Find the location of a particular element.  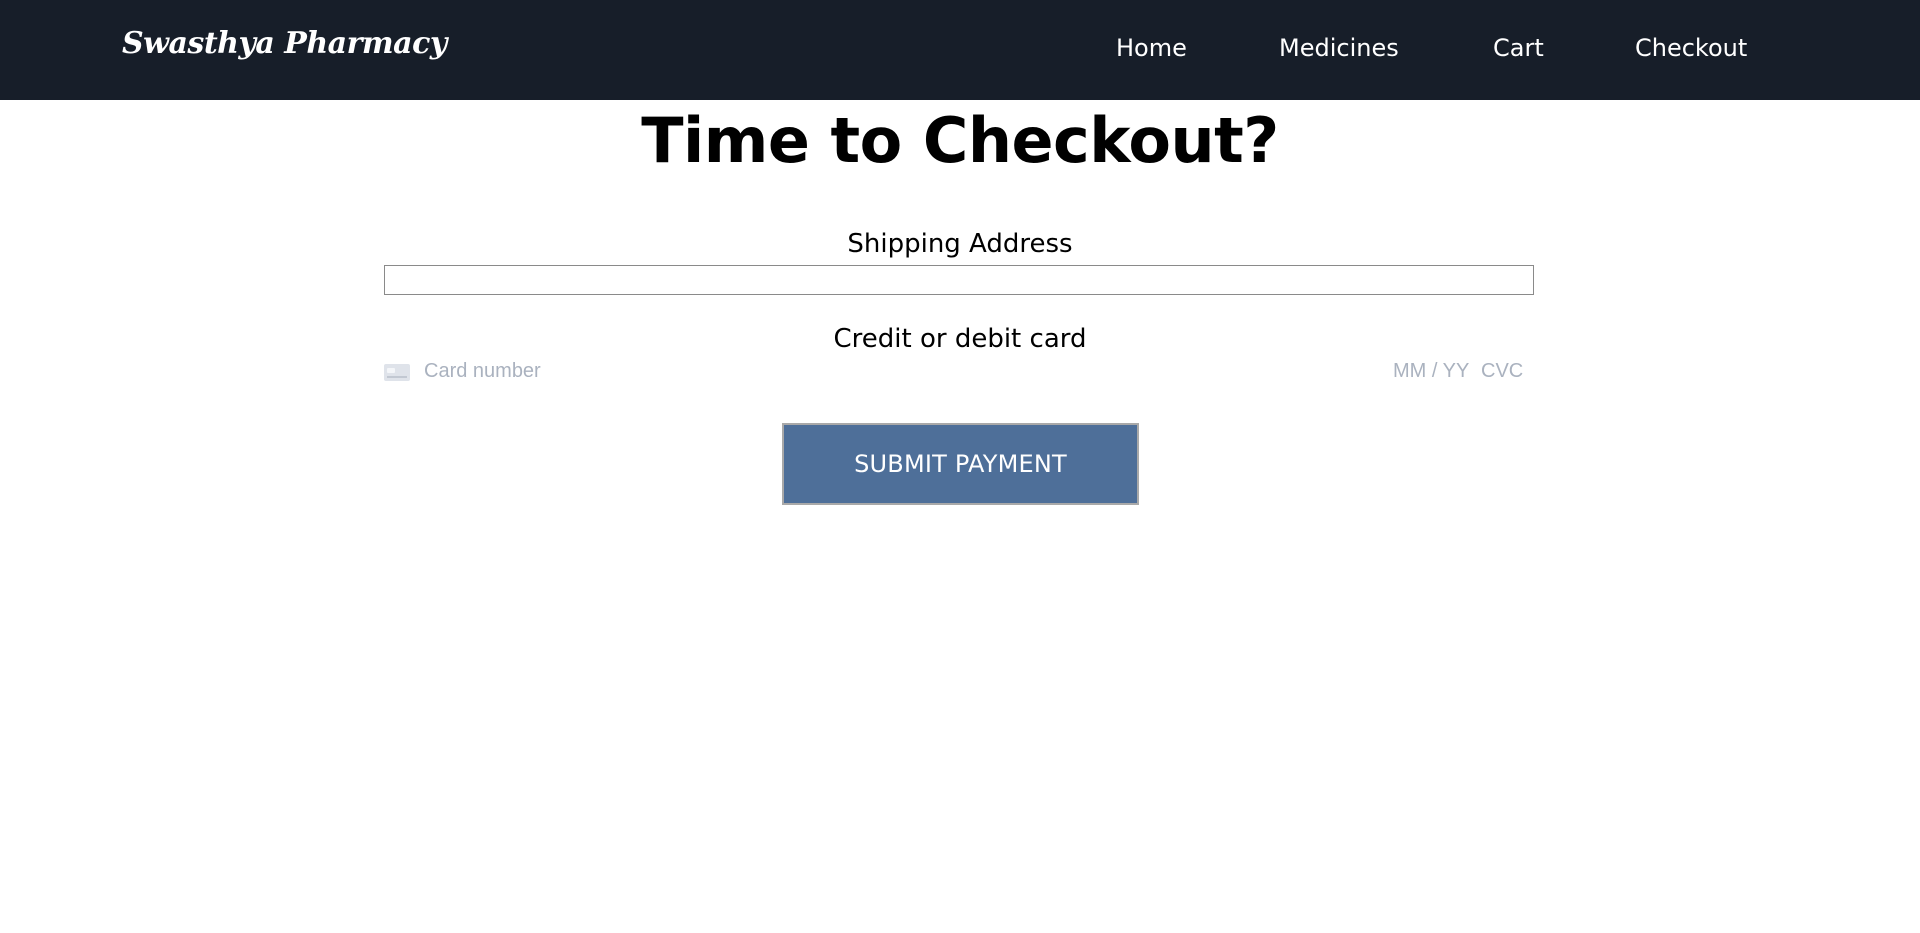

page-title: Time to Checkout? is located at coordinates (960, 140).